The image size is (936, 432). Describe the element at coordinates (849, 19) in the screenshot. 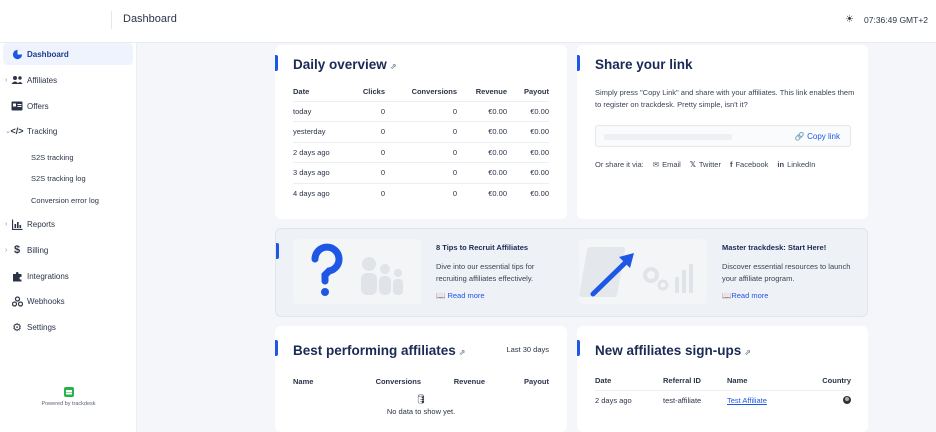

I see `sun-icon: ☀` at that location.